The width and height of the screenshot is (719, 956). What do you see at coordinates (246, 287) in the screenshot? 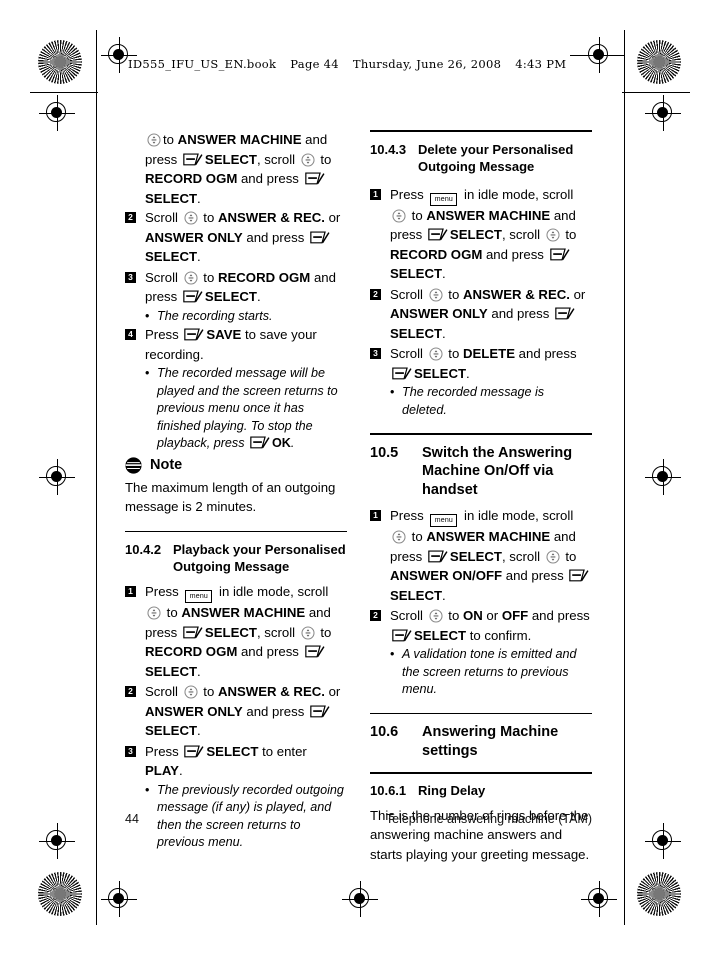
I see `step-body: Scroll to RECORD OGM and press SELECT.` at bounding box center [246, 287].